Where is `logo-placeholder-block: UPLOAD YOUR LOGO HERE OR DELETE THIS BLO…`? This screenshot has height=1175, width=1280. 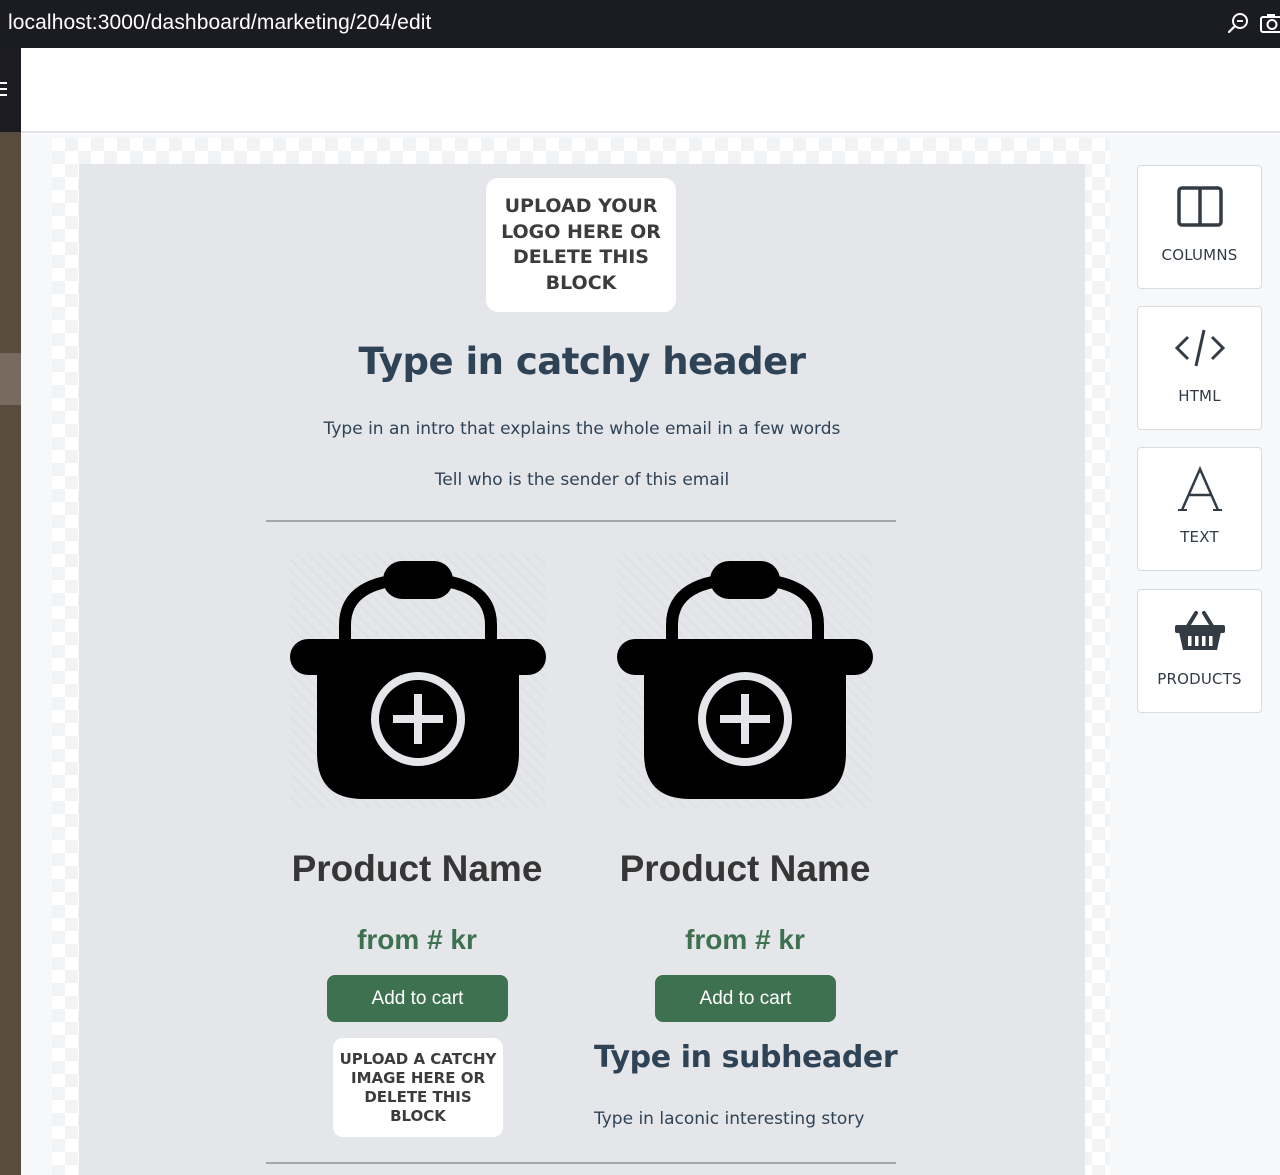 logo-placeholder-block: UPLOAD YOUR LOGO HERE OR DELETE THIS BLO… is located at coordinates (581, 245).